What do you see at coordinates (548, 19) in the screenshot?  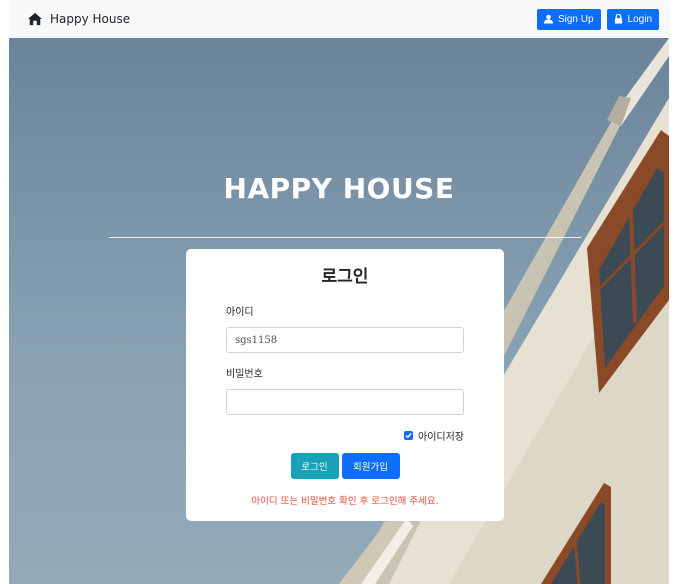 I see `user-icon` at bounding box center [548, 19].